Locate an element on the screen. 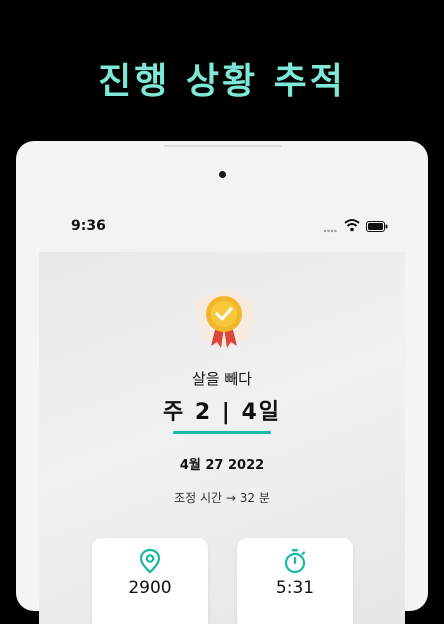 The height and width of the screenshot is (624, 444). stat-card-distance: 2900 is located at coordinates (150, 581).